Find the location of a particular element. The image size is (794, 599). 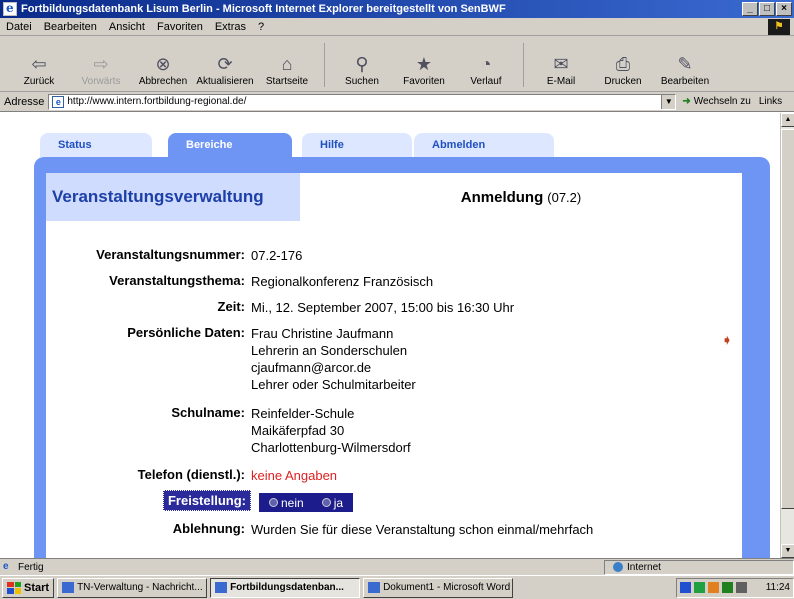

tray-volume-icon is located at coordinates (741, 587).